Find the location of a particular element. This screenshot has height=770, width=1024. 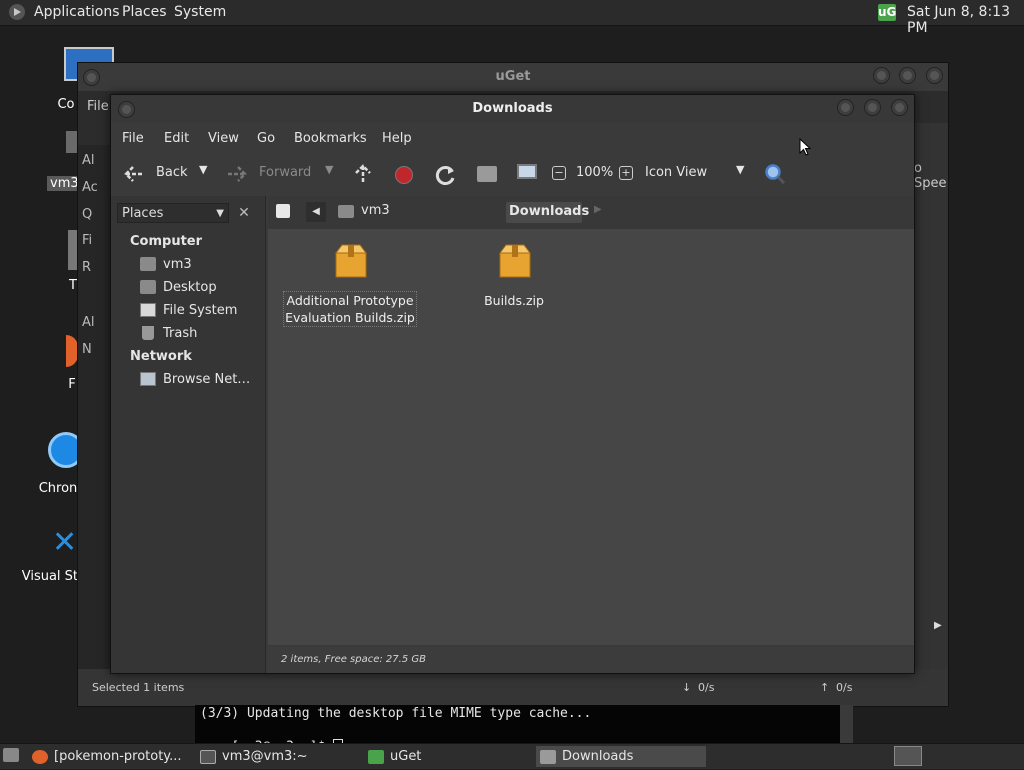

applications-menu: Applications is located at coordinates (77, 12).